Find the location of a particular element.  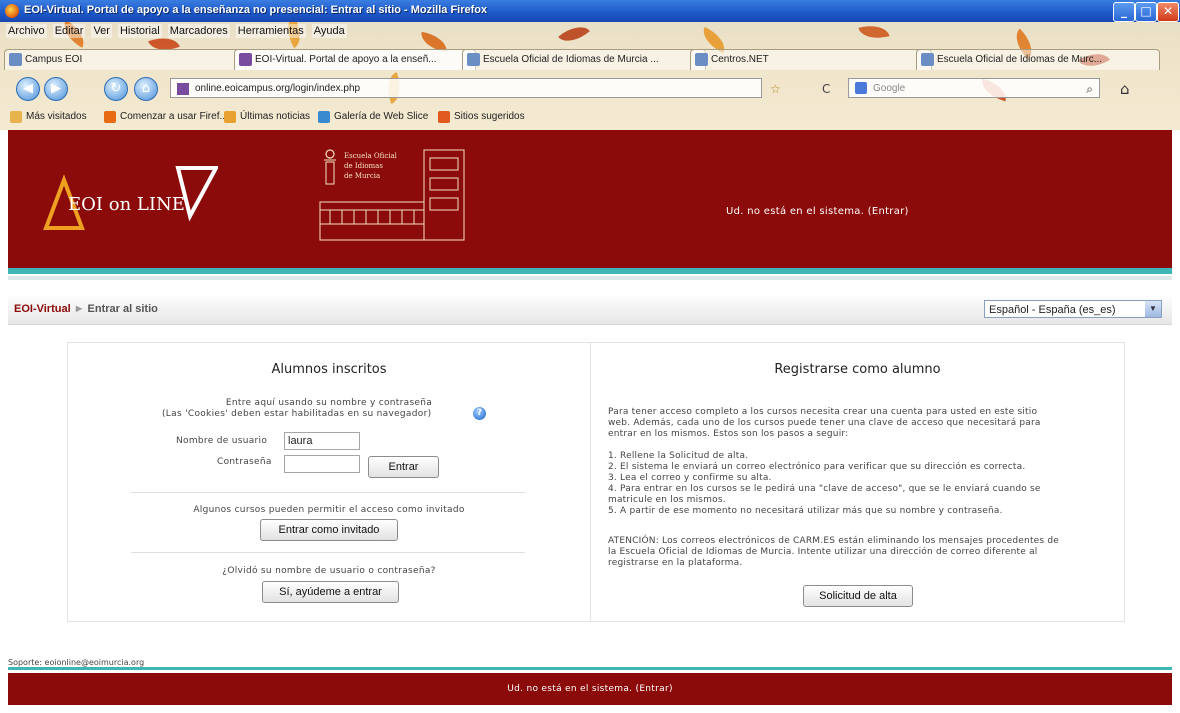

username-field: laura is located at coordinates (322, 441).